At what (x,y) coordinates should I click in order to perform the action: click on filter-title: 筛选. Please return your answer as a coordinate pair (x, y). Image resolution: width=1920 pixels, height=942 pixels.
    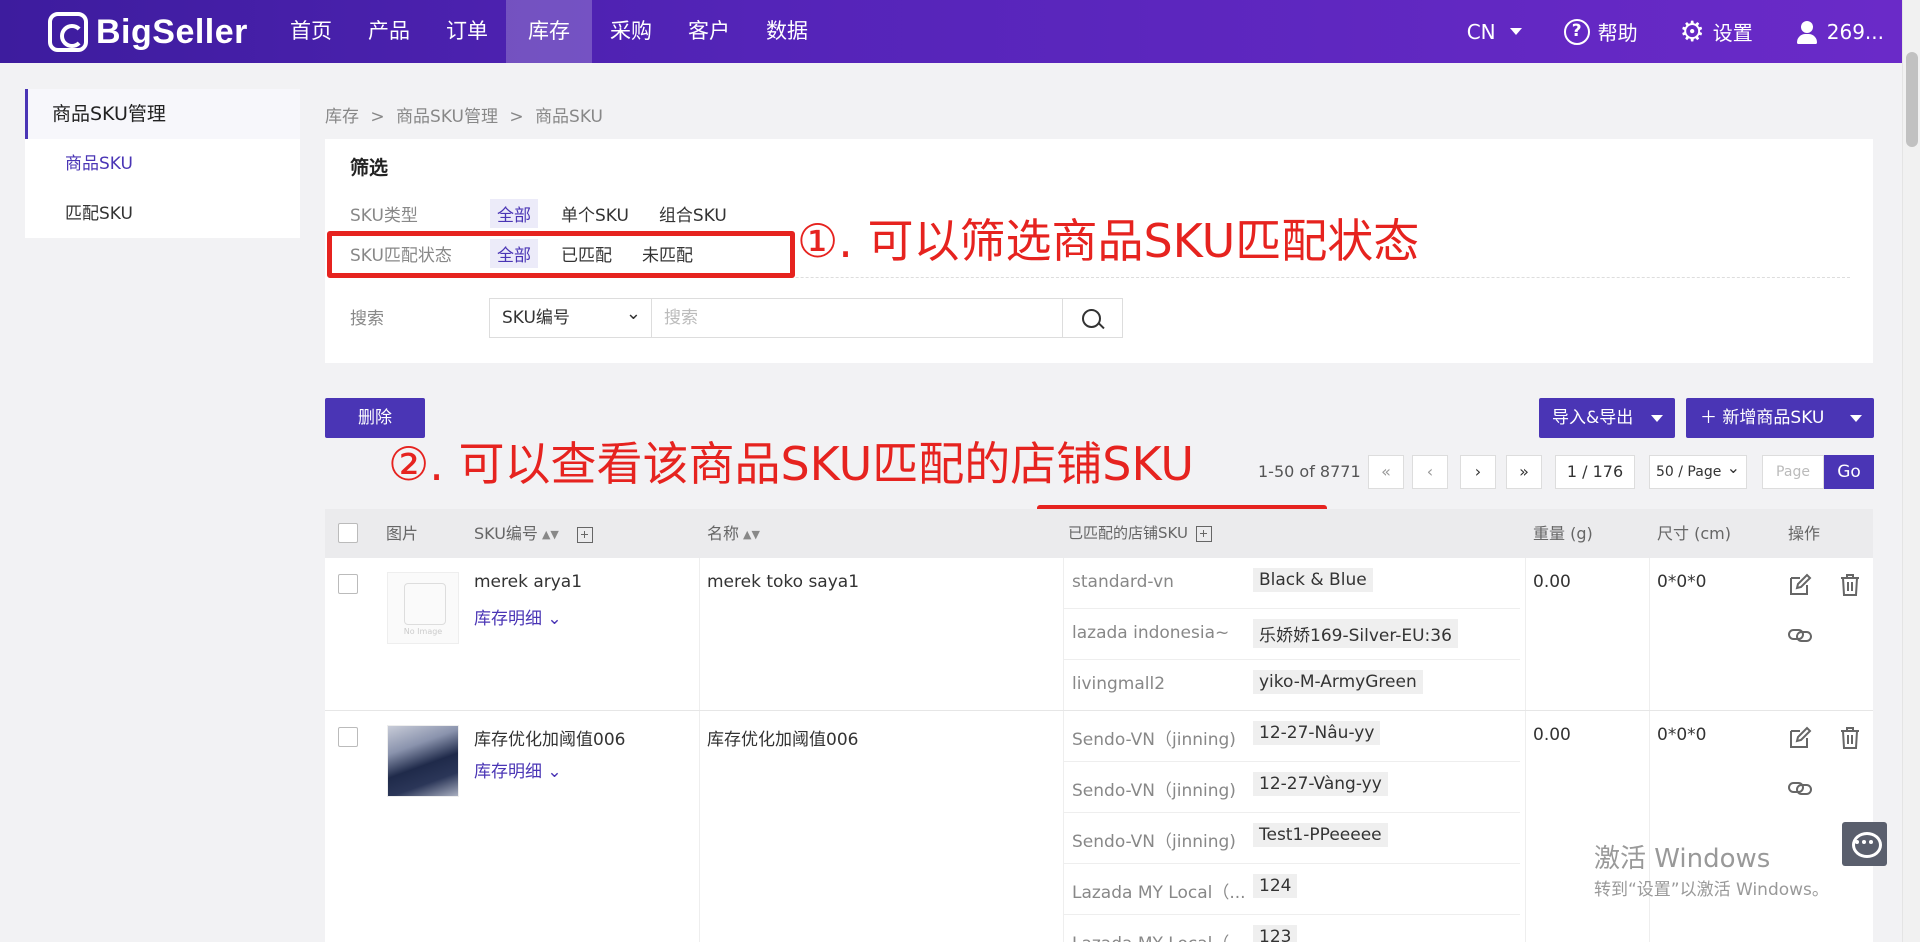
    Looking at the image, I should click on (369, 168).